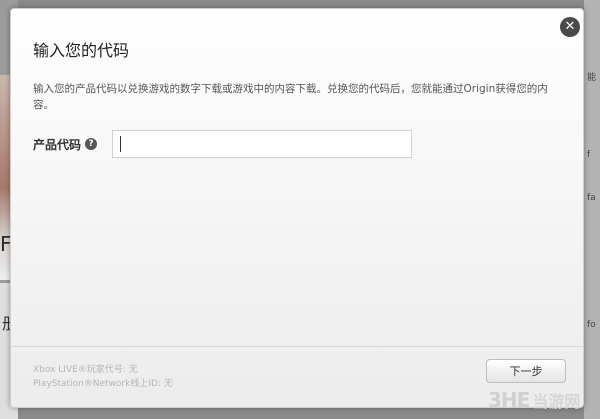 This screenshot has height=419, width=600. I want to click on close-icon: ✕, so click(570, 27).